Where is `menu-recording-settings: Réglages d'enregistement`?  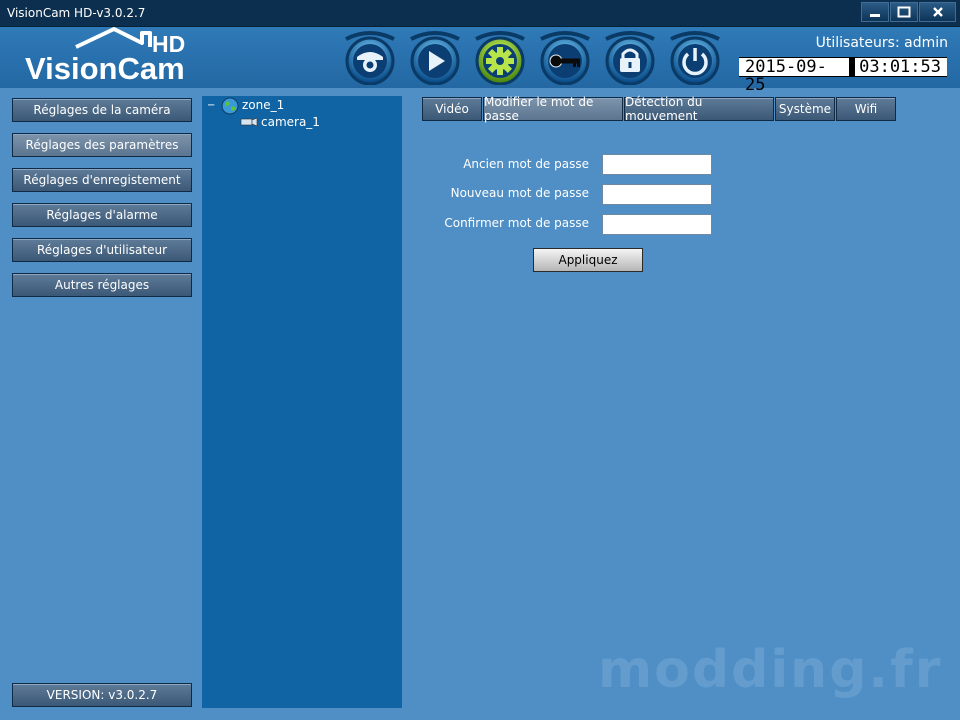 menu-recording-settings: Réglages d'enregistement is located at coordinates (102, 180).